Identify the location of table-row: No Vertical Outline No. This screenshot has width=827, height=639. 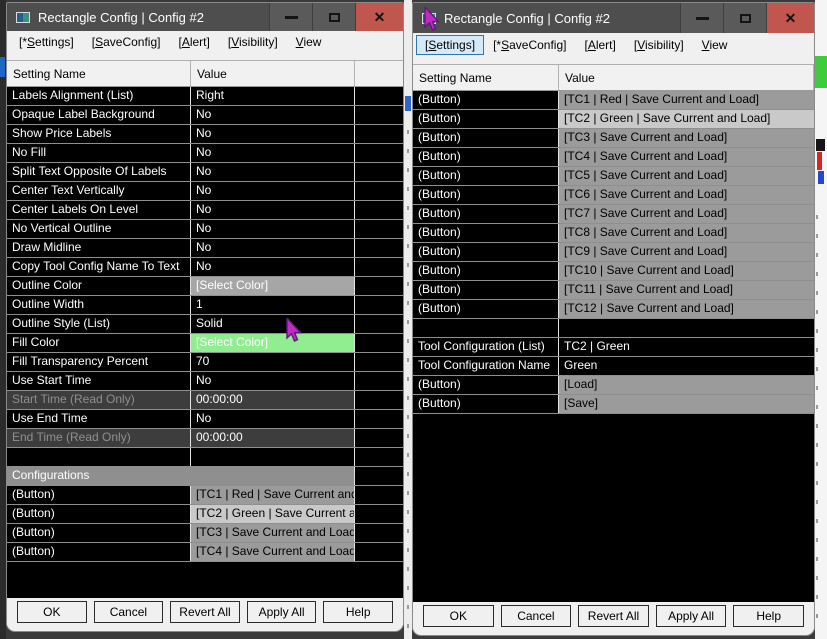
(205, 229).